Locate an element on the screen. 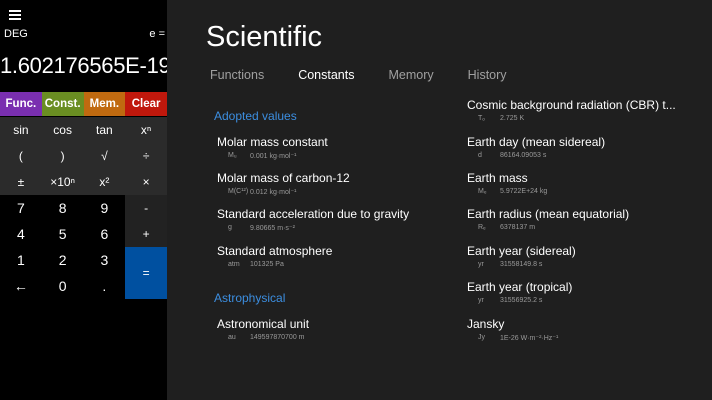  constant-name: Earth mass is located at coordinates (497, 178).